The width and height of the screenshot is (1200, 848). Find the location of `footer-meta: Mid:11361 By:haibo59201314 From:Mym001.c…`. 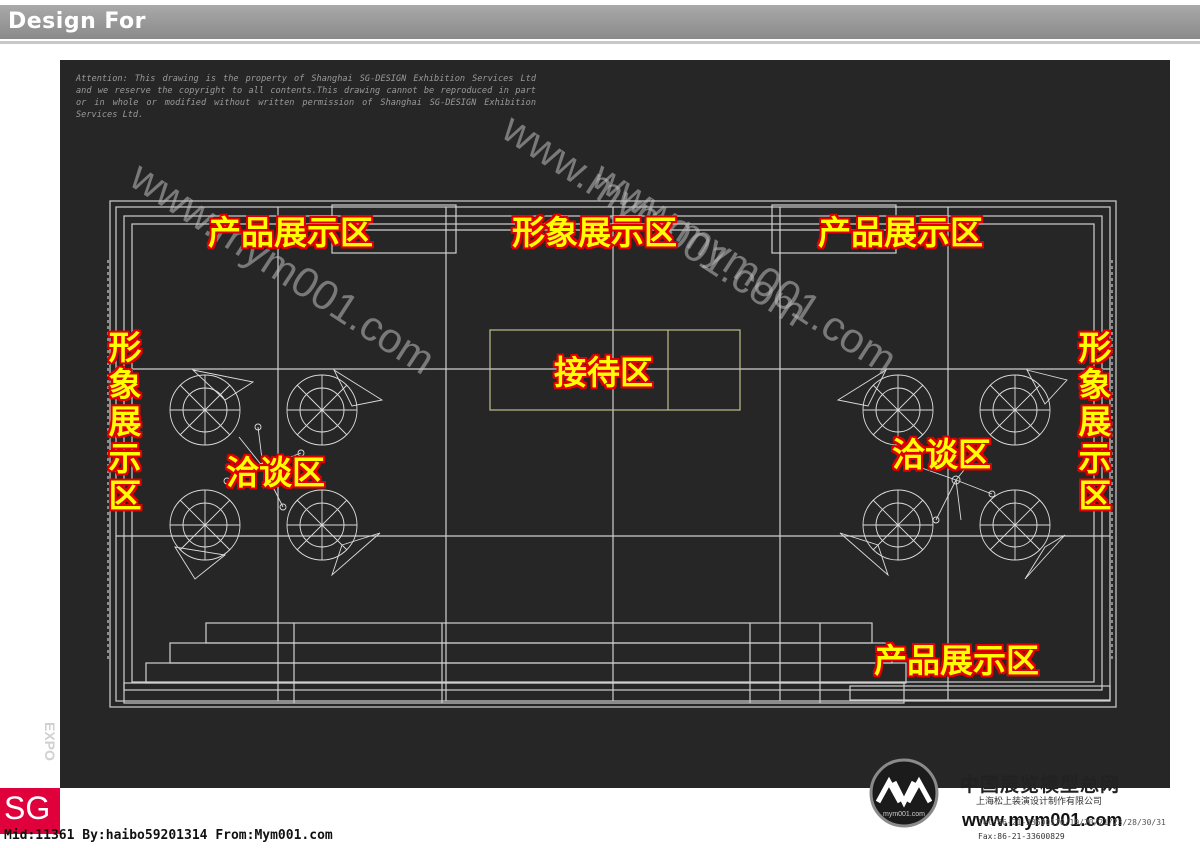

footer-meta: Mid:11361 By:haibo59201314 From:Mym001.c… is located at coordinates (168, 835).